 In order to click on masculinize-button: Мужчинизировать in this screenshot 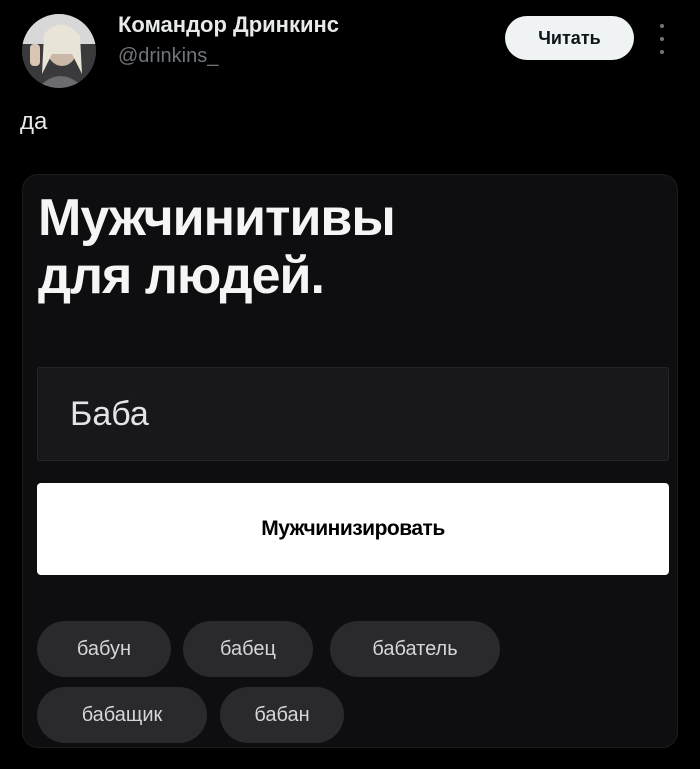, I will do `click(353, 529)`.